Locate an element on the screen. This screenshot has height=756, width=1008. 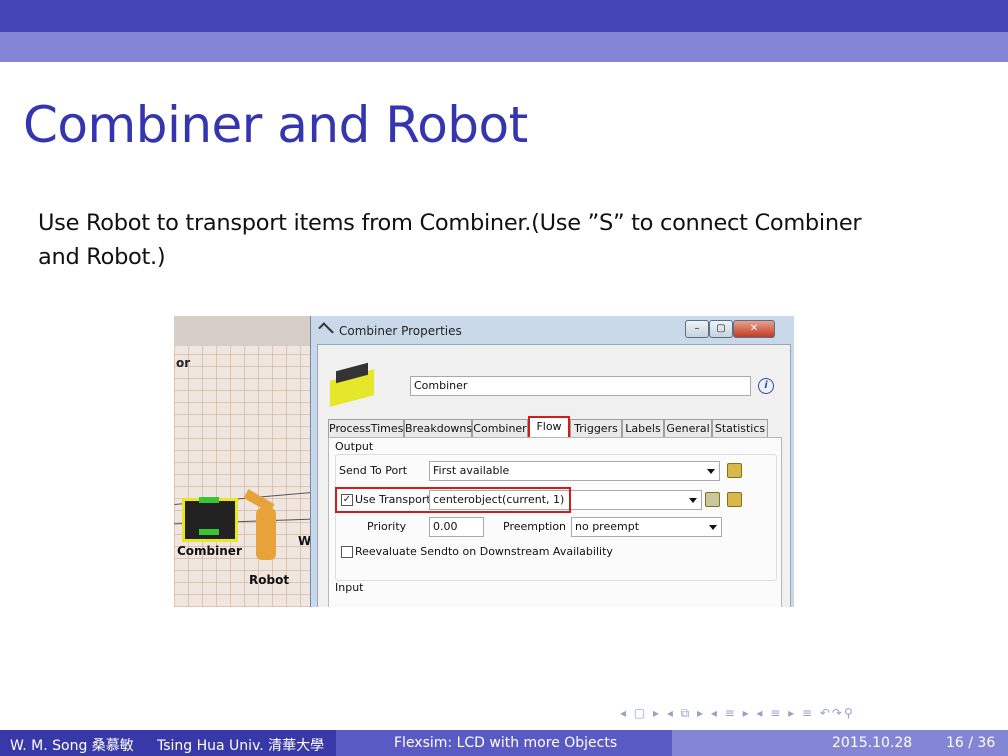
footer-date: 2015.10.28 is located at coordinates (872, 743).